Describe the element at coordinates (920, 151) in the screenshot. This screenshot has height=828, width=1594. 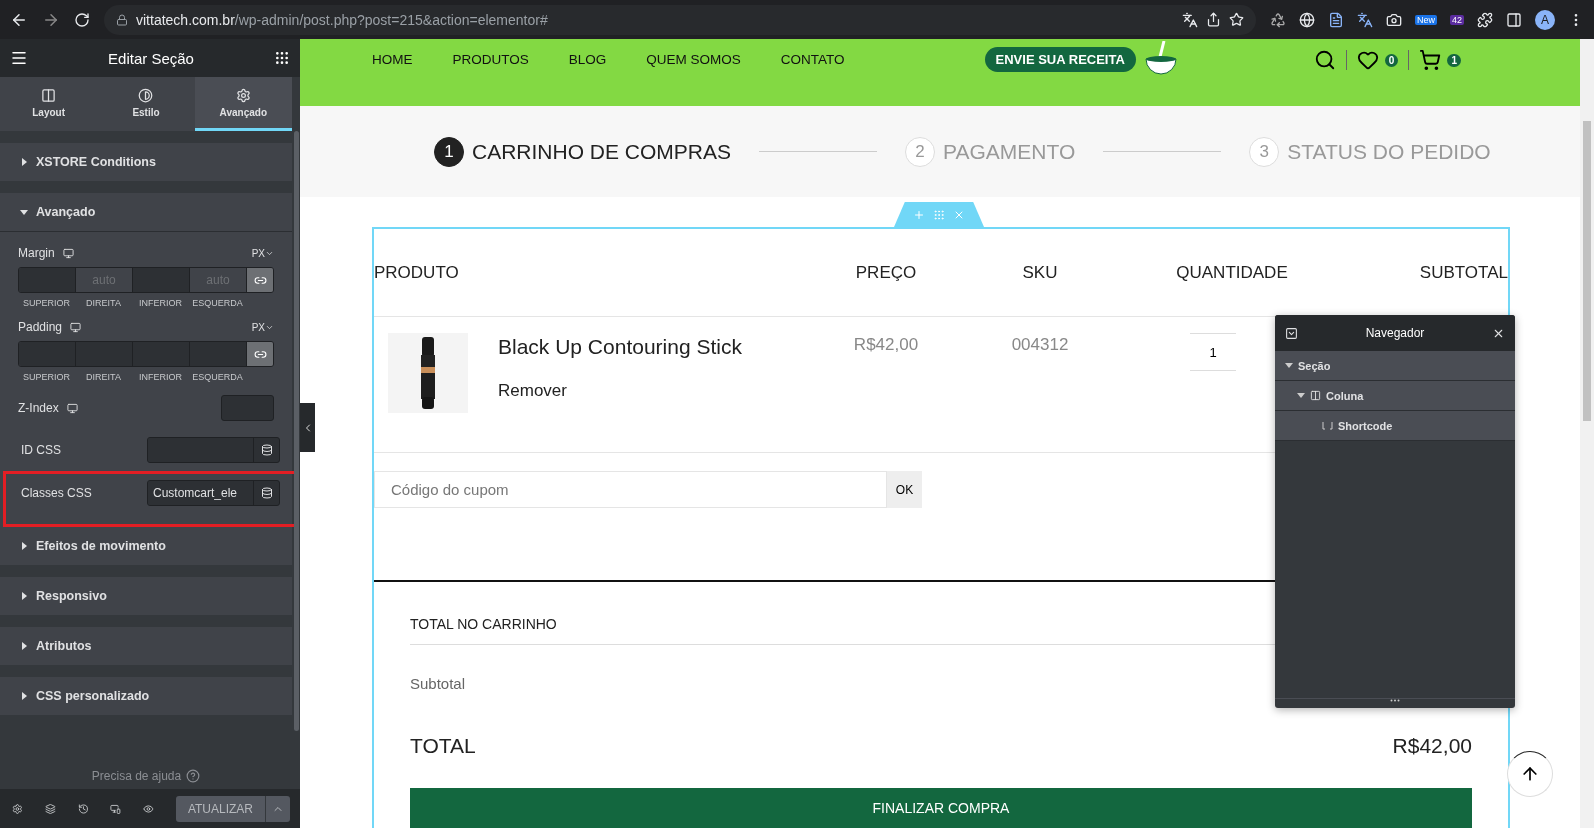
I see `step-number: 2` at that location.